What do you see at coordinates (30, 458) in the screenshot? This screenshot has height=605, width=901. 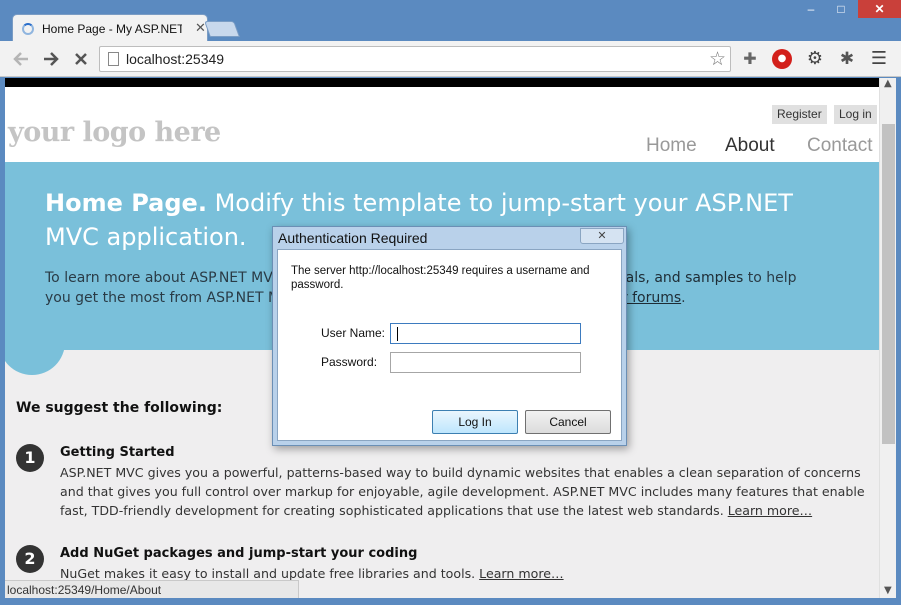 I see `step-number: 1` at bounding box center [30, 458].